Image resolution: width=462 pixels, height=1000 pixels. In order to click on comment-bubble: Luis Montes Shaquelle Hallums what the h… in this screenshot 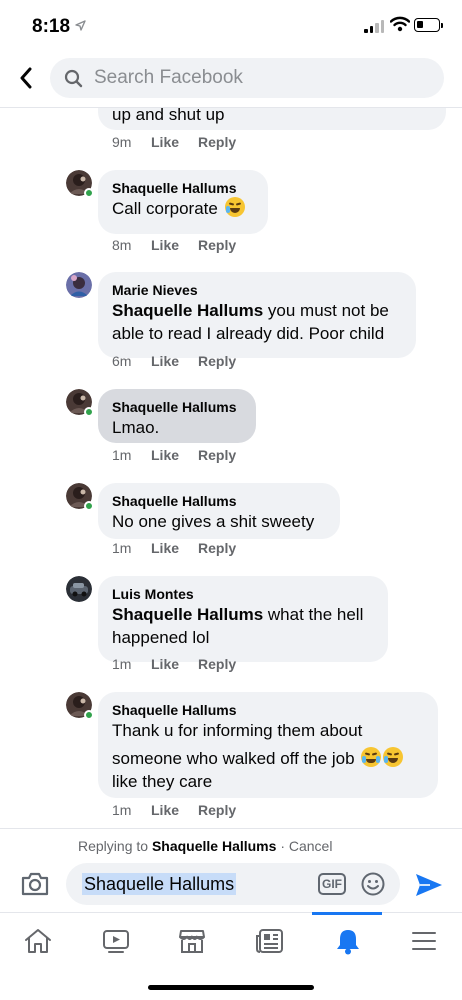, I will do `click(243, 619)`.